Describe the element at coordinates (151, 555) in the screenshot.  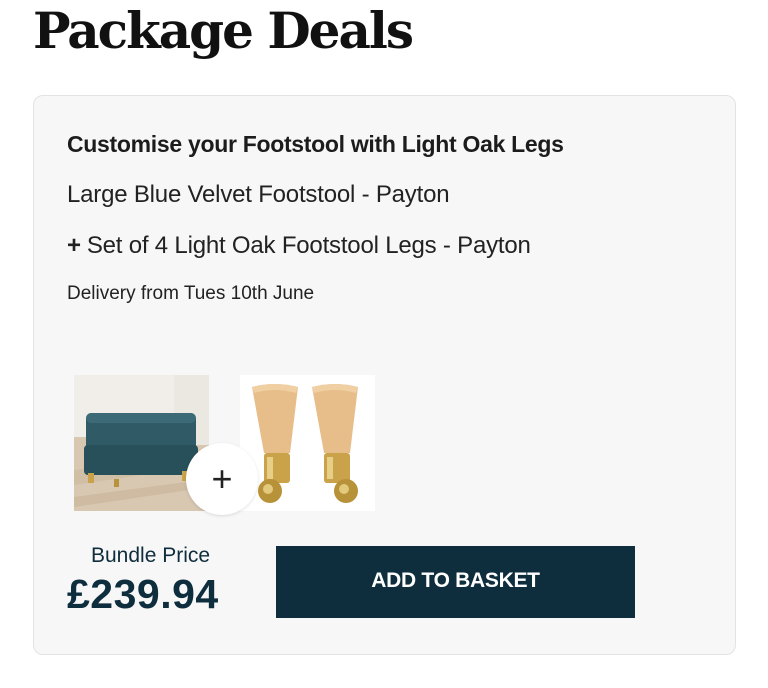
I see `bundle-price-label: Bundle Price` at that location.